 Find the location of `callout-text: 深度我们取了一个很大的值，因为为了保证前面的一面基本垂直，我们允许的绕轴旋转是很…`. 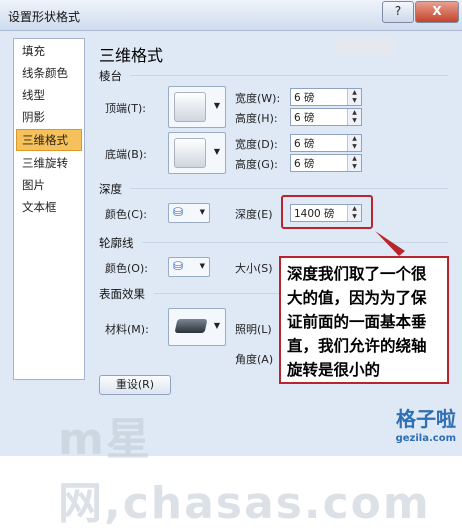

callout-text: 深度我们取了一个很大的值，因为为了保证前面的一面基本垂直，我们允许的绕轴旋转是很… is located at coordinates (357, 322).